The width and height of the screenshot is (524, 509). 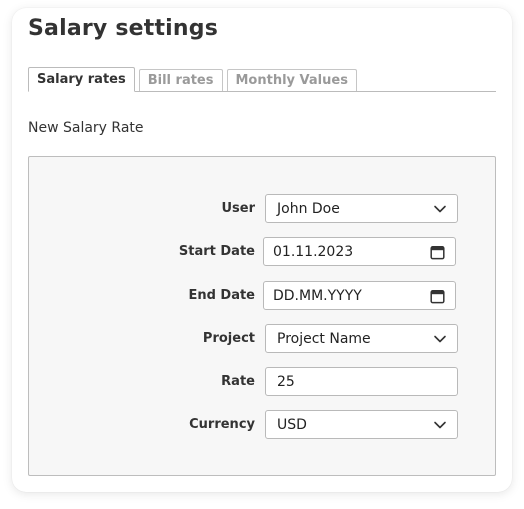 I want to click on project-select-value: Project Name, so click(x=324, y=339).